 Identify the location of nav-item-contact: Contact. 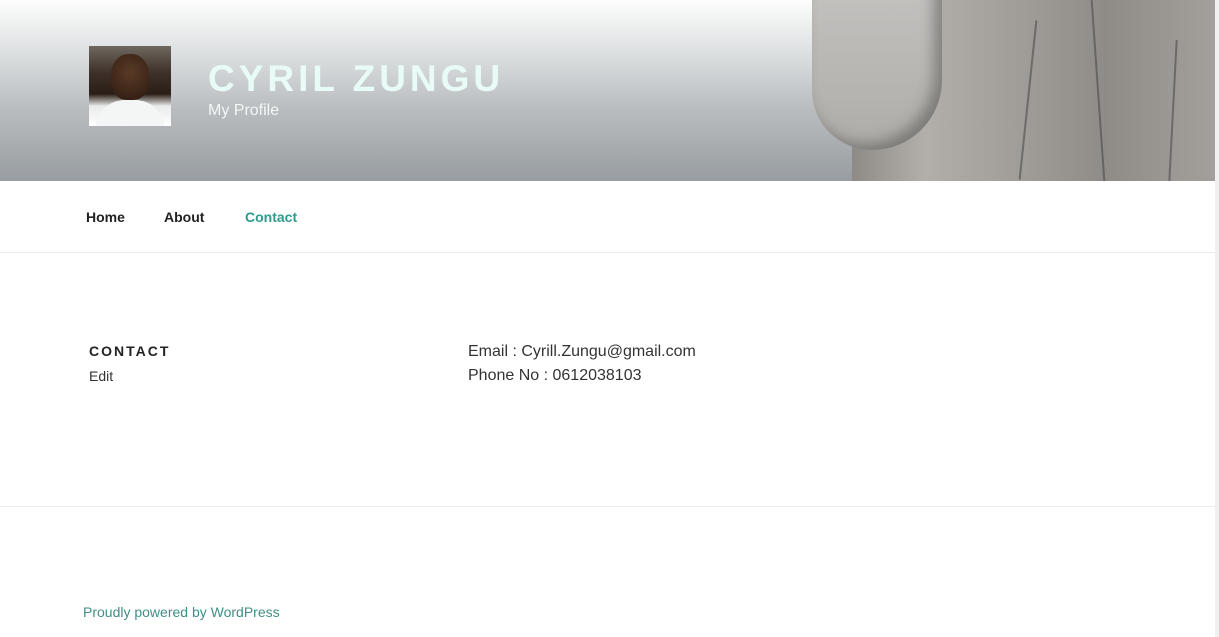
(271, 217).